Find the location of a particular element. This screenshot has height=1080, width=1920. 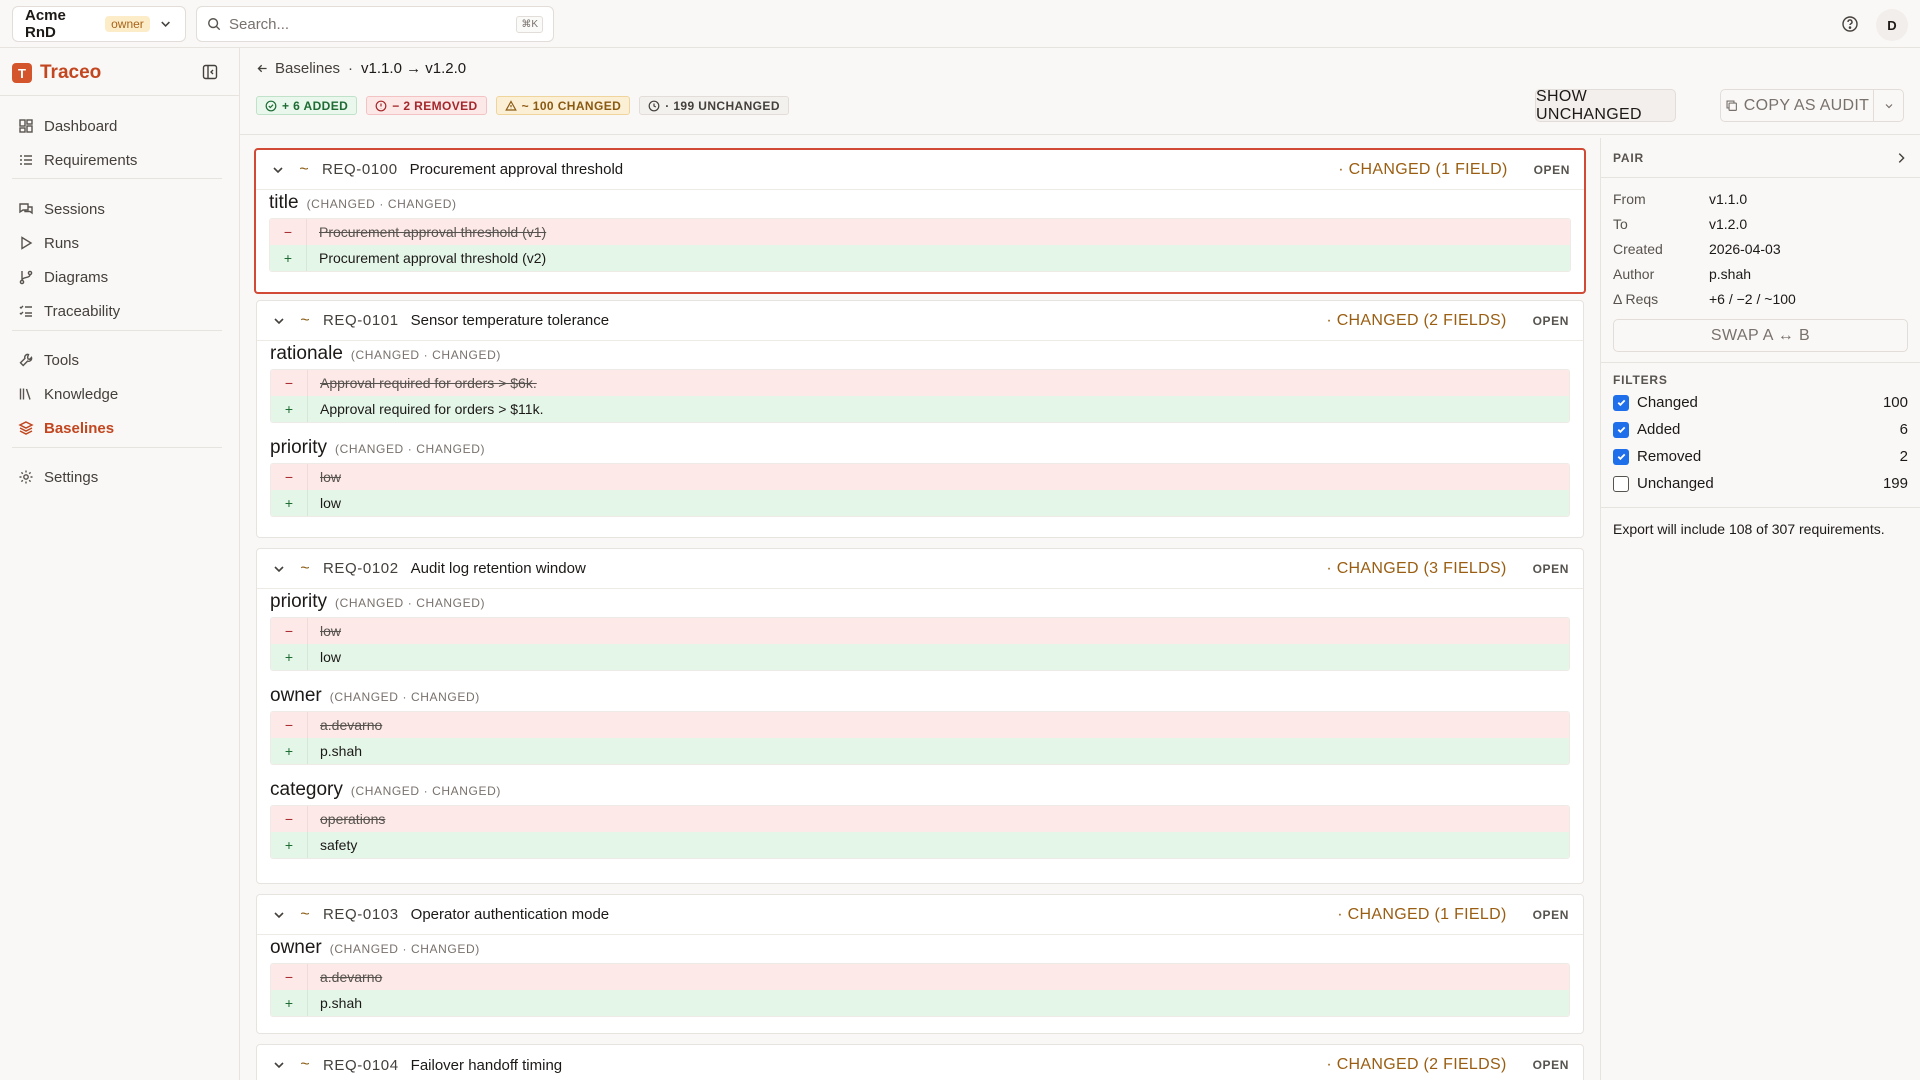

checkbox-unchecked is located at coordinates (1621, 483).